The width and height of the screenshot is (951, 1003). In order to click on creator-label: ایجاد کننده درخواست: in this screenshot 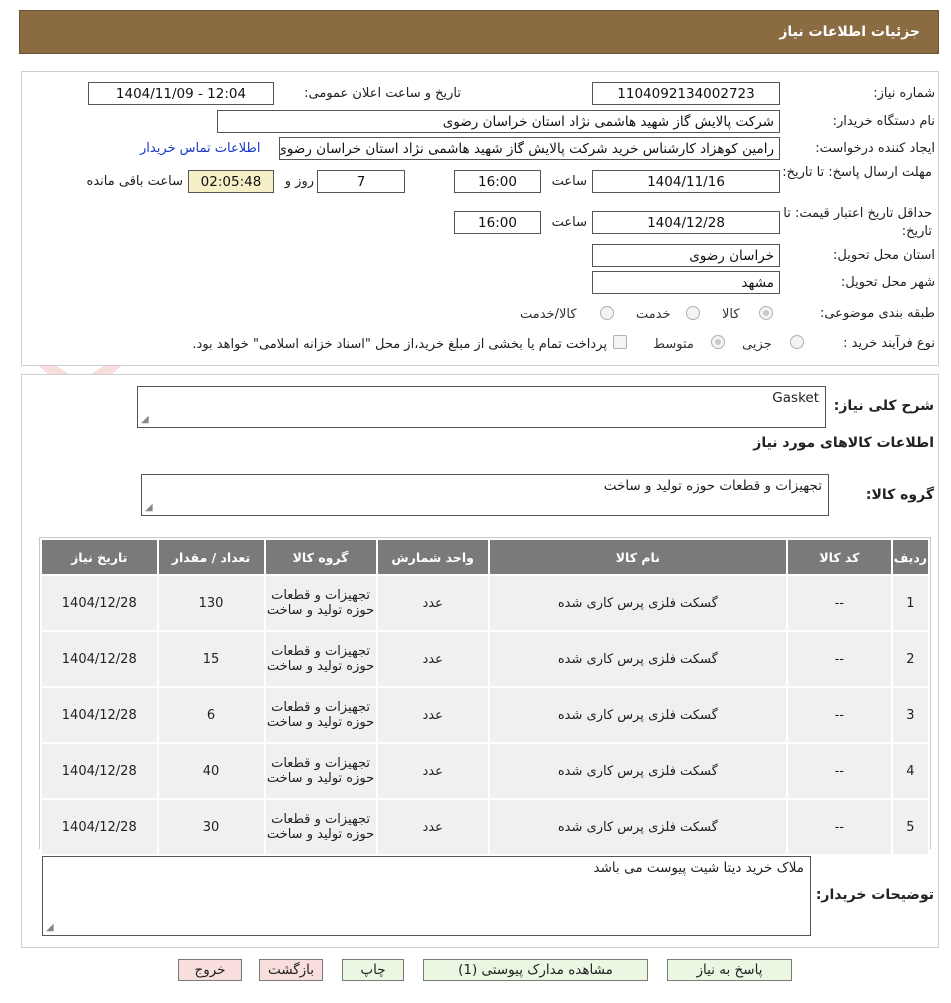, I will do `click(875, 148)`.